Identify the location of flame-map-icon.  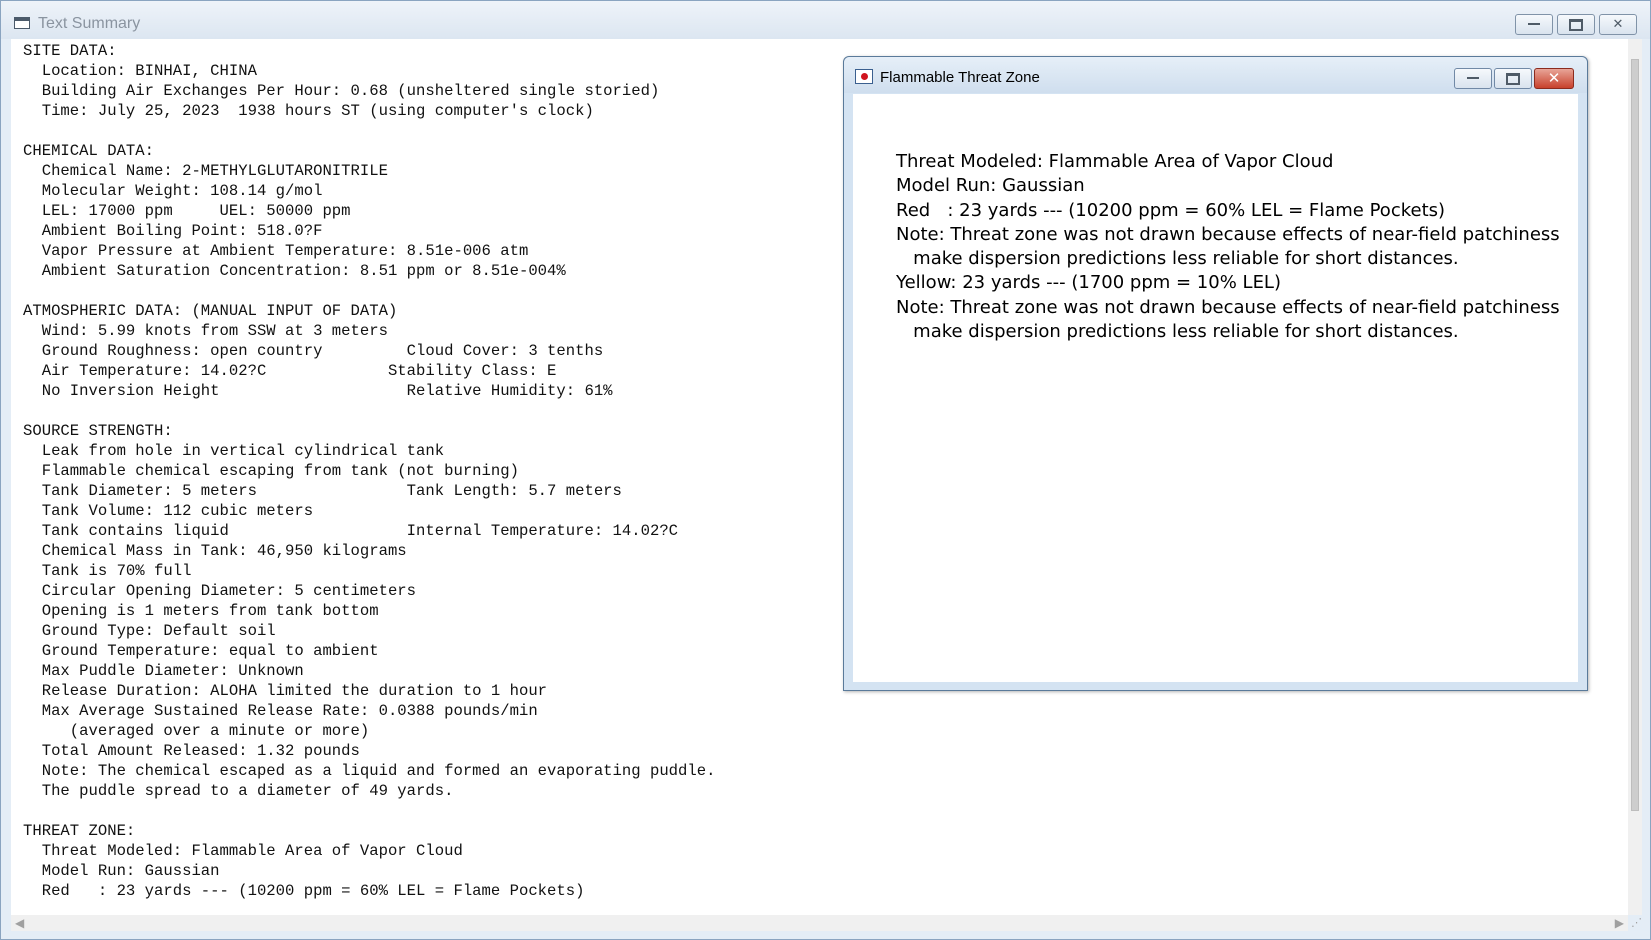
(864, 76).